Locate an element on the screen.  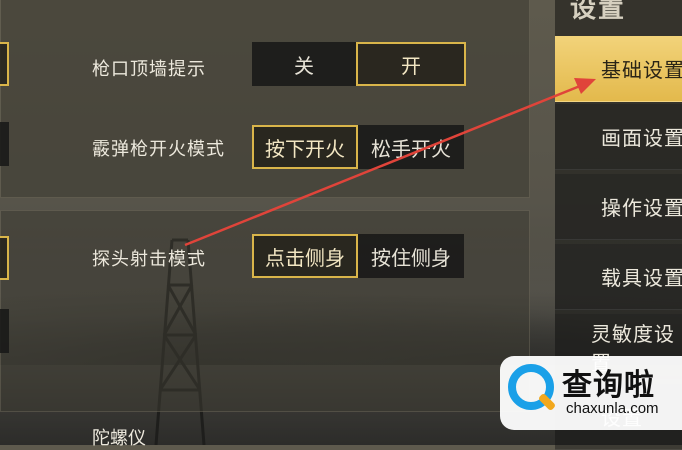
release-to-fire-option: 松手开火 is located at coordinates (411, 147).